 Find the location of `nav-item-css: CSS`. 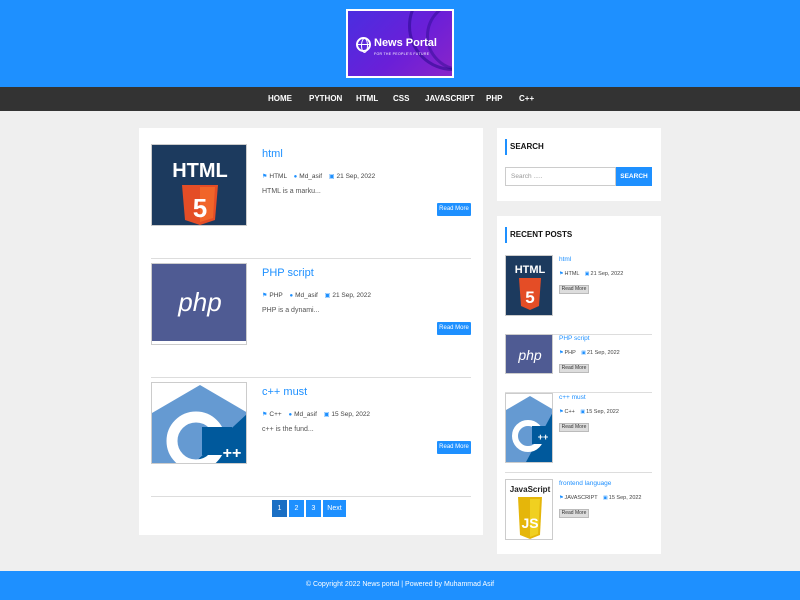

nav-item-css: CSS is located at coordinates (401, 98).